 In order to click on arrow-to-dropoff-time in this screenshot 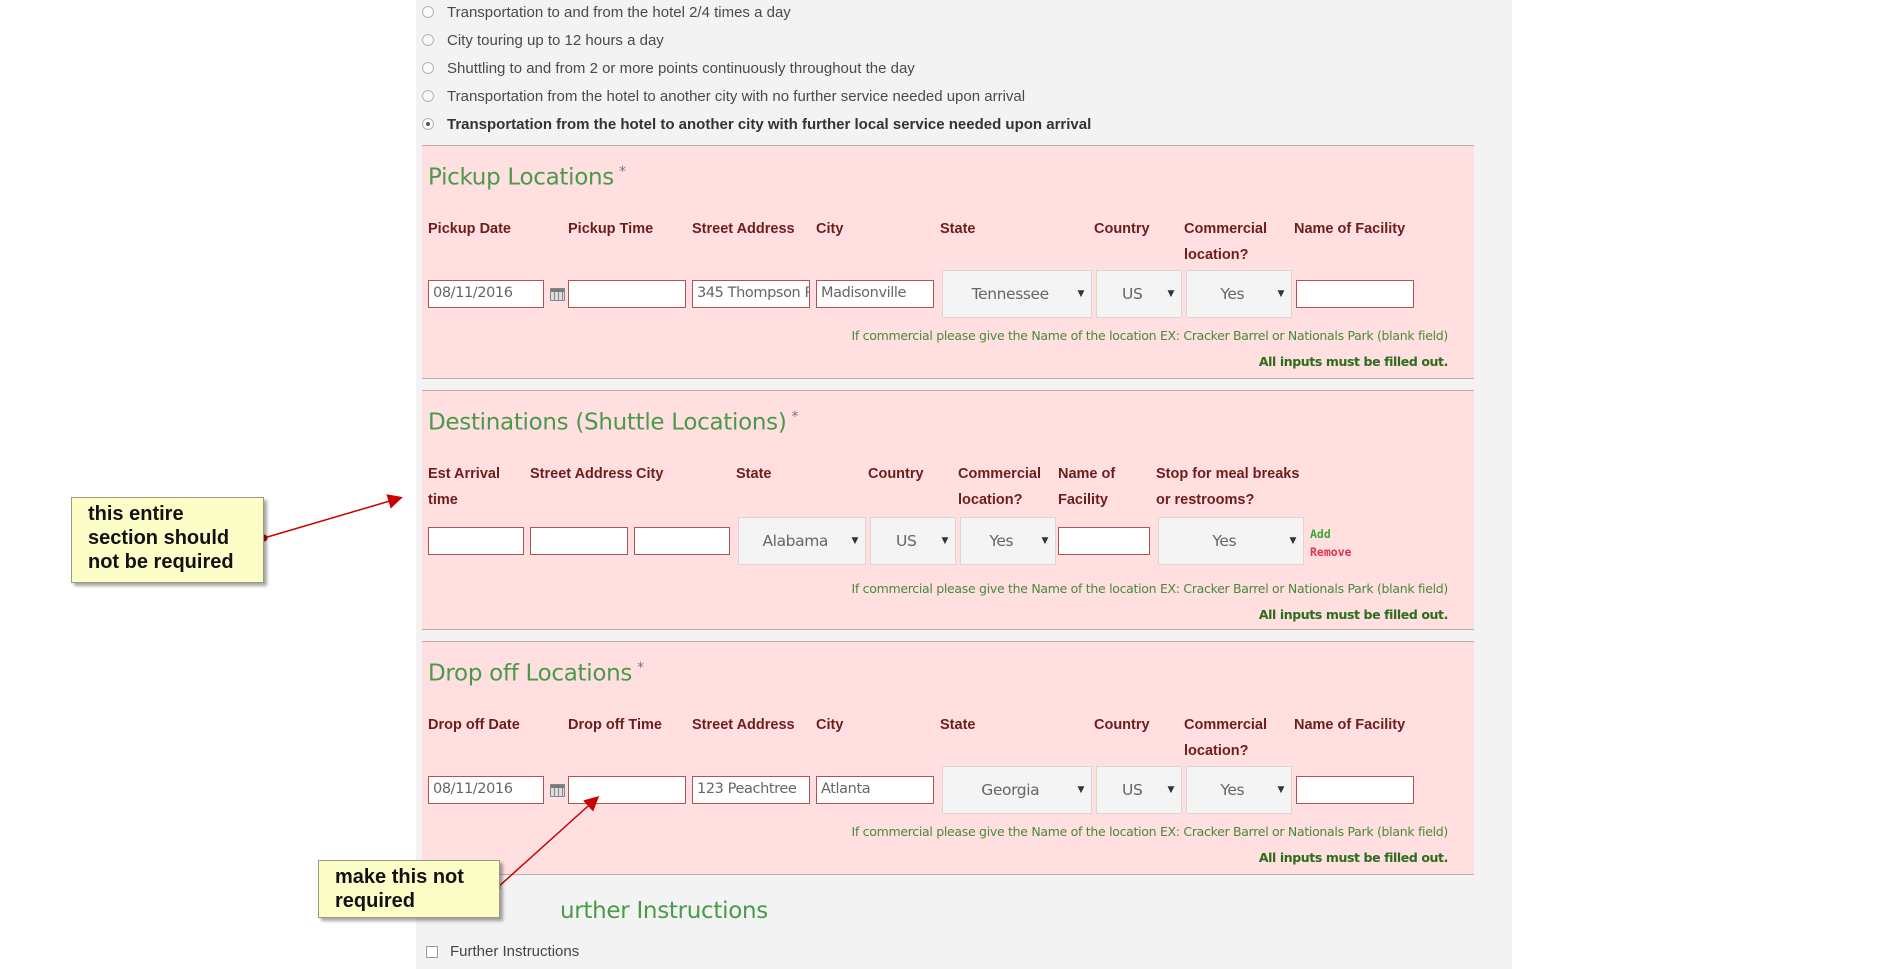, I will do `click(548, 842)`.